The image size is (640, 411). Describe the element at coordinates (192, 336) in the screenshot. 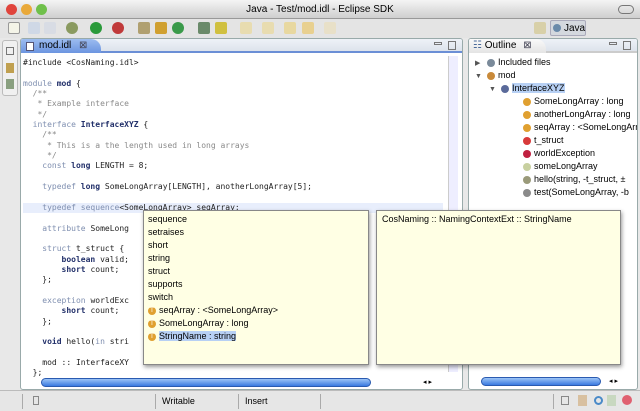

I see `completion-item: T StringName : string` at that location.